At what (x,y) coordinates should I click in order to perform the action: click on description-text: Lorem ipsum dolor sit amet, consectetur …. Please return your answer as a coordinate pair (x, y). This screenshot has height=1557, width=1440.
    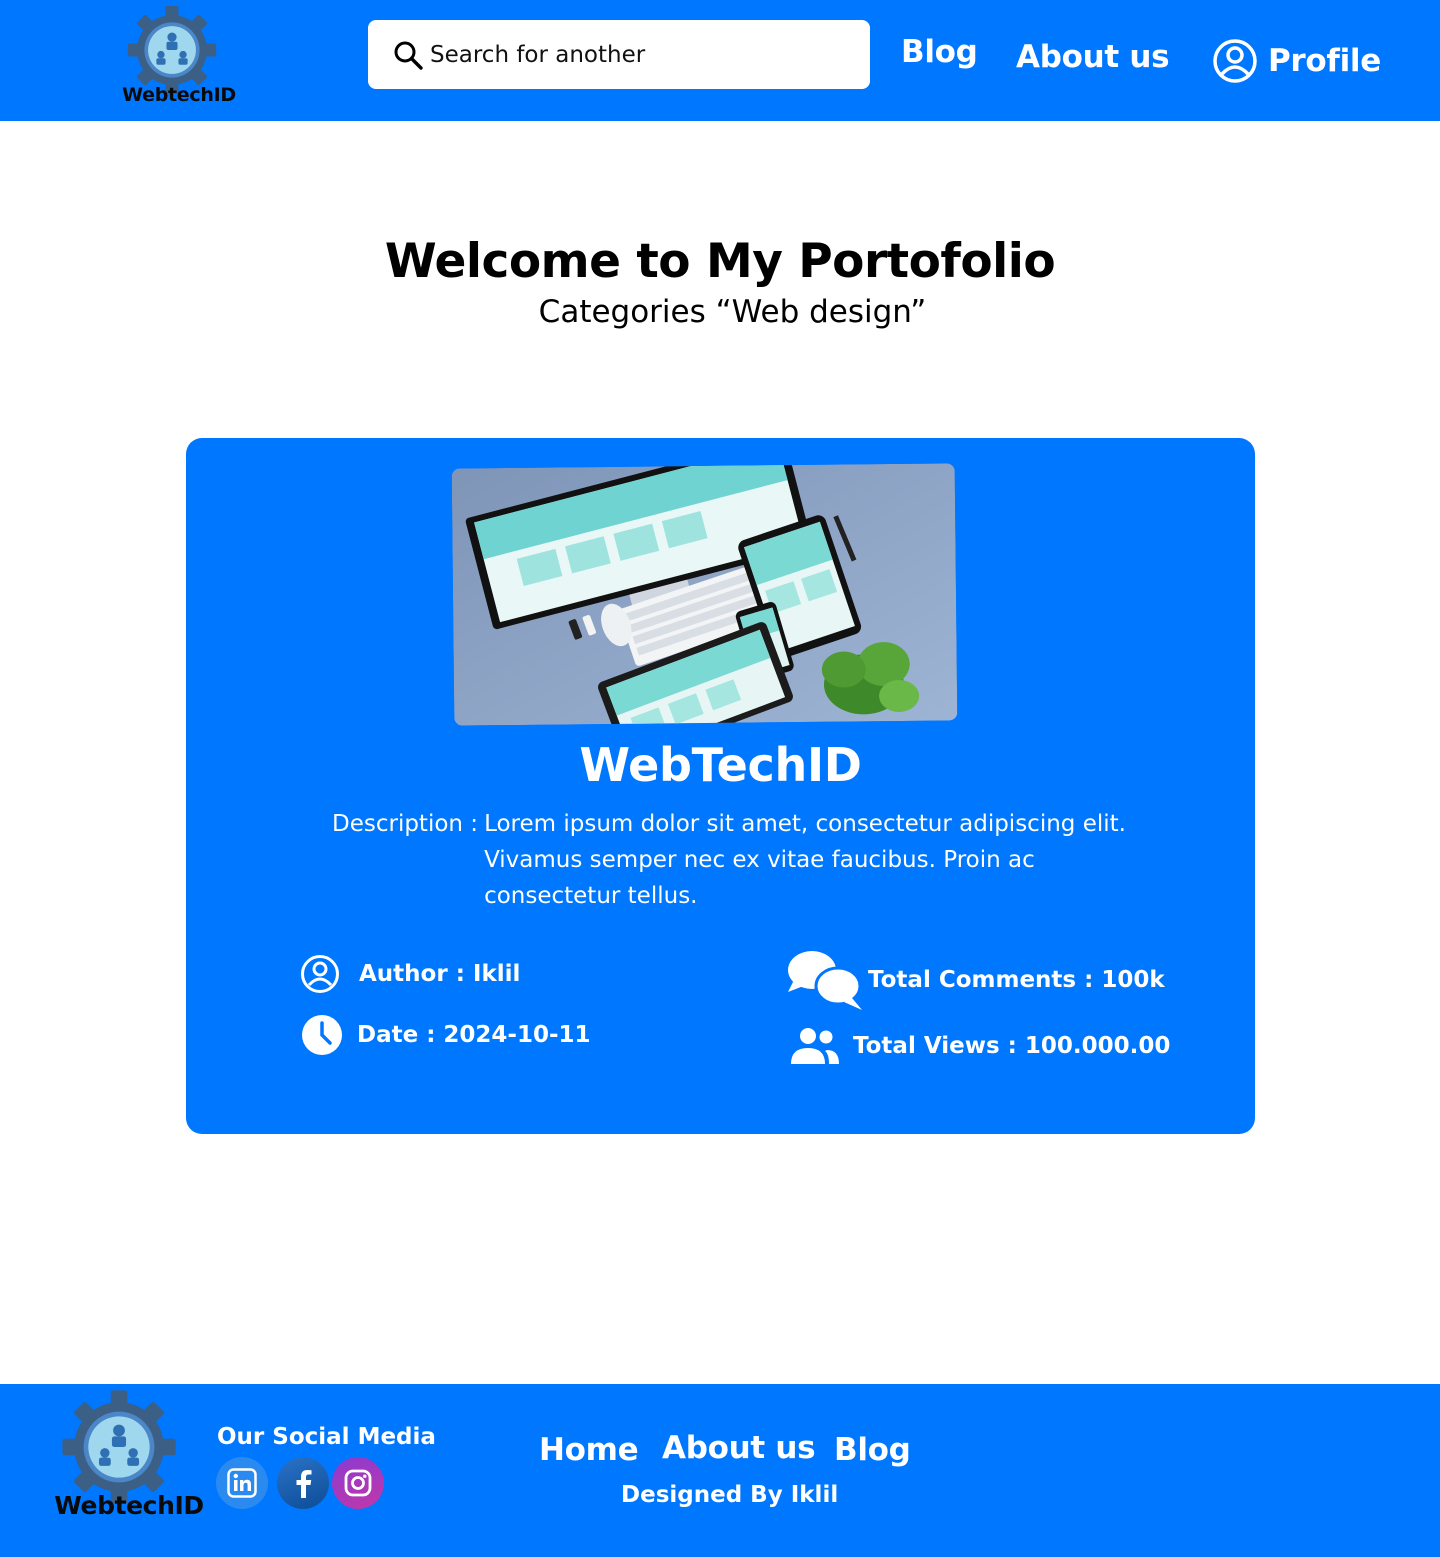
    Looking at the image, I should click on (805, 860).